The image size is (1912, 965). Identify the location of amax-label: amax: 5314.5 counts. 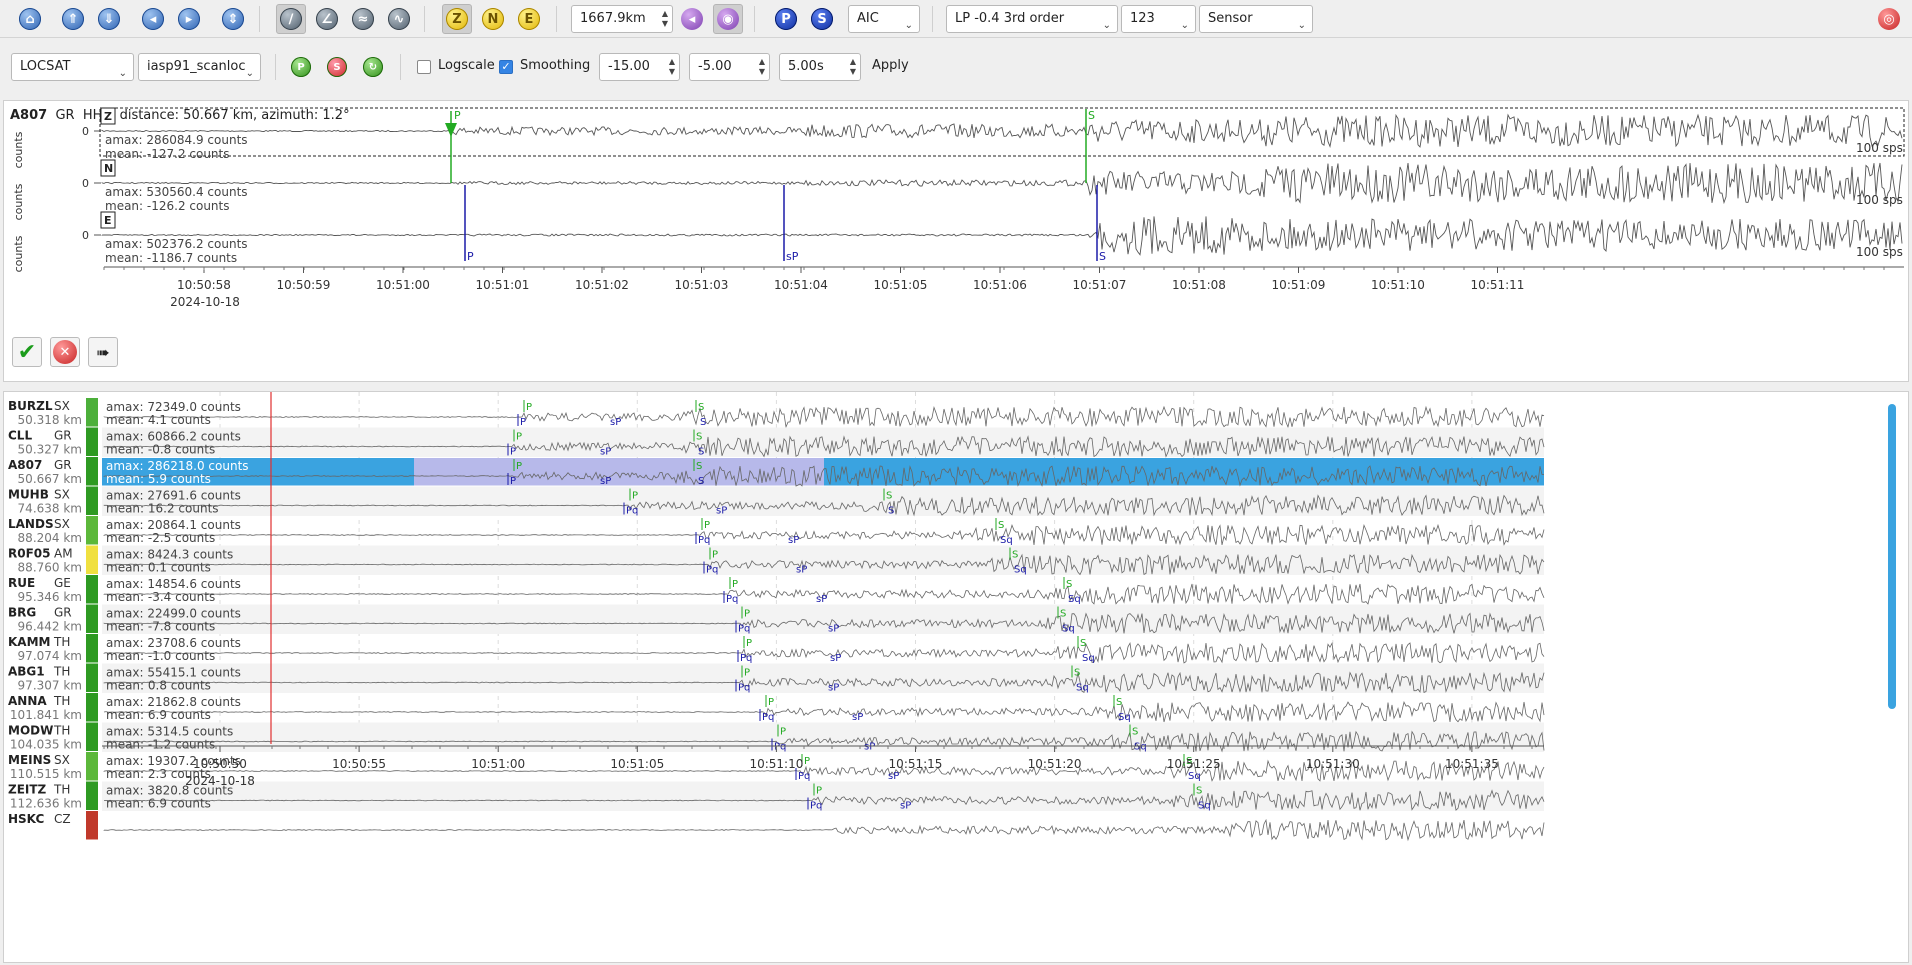
(169, 732).